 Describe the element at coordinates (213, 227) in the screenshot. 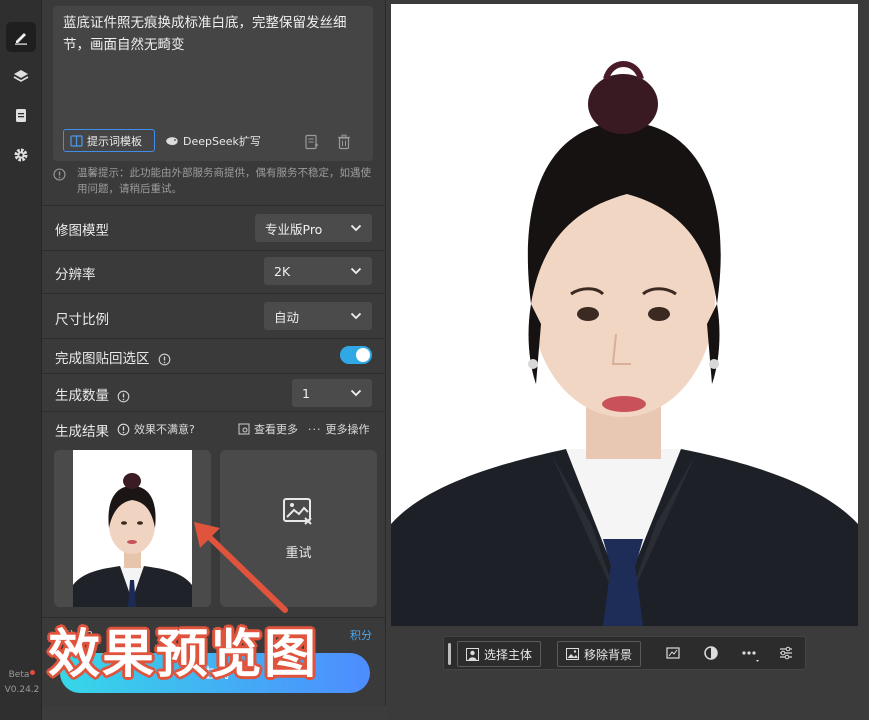

I see `model-row: 修图模型 专业版Pro` at that location.